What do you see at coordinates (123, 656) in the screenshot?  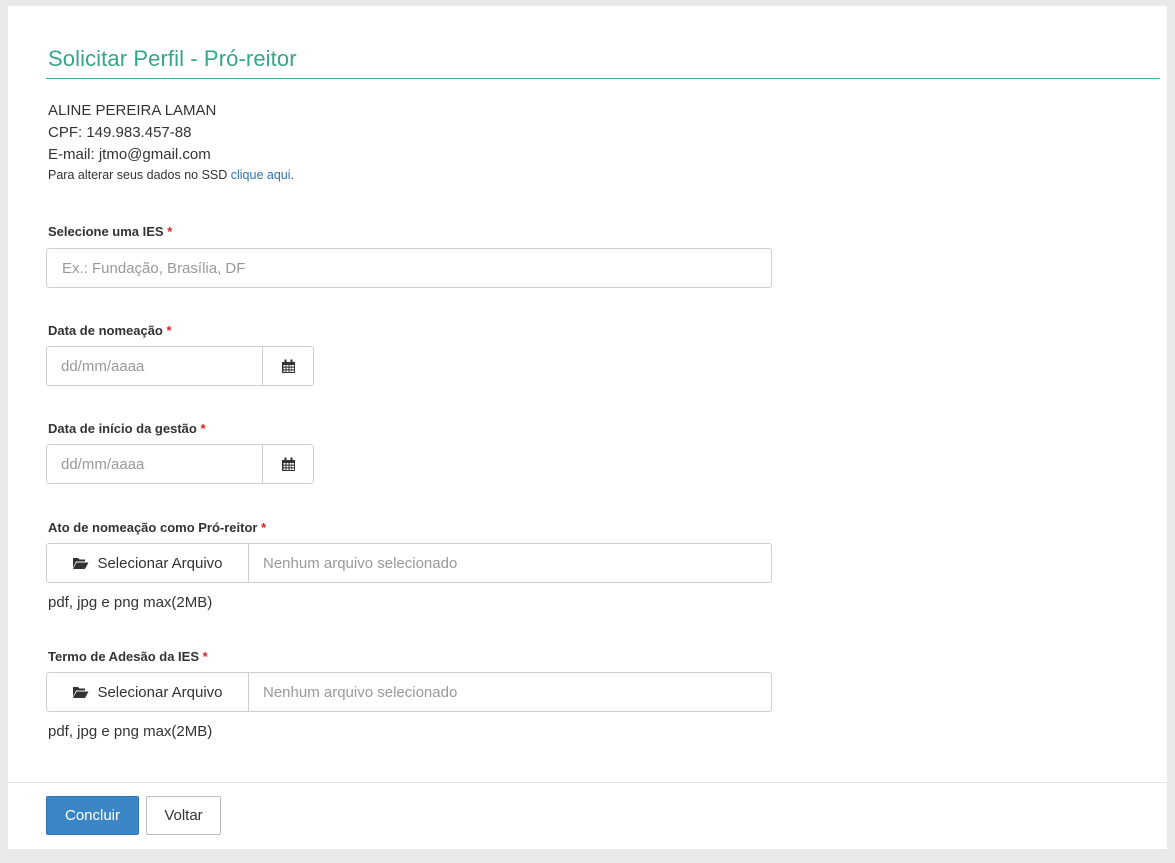 I see `termo-adesao-label-text: Termo de Adesão da IES` at bounding box center [123, 656].